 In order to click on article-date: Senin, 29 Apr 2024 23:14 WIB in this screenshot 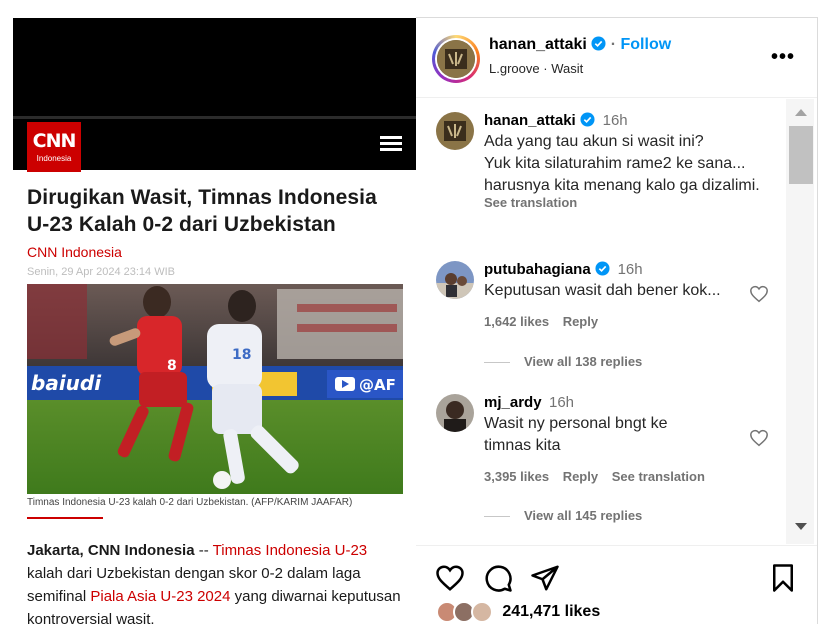, I will do `click(101, 272)`.